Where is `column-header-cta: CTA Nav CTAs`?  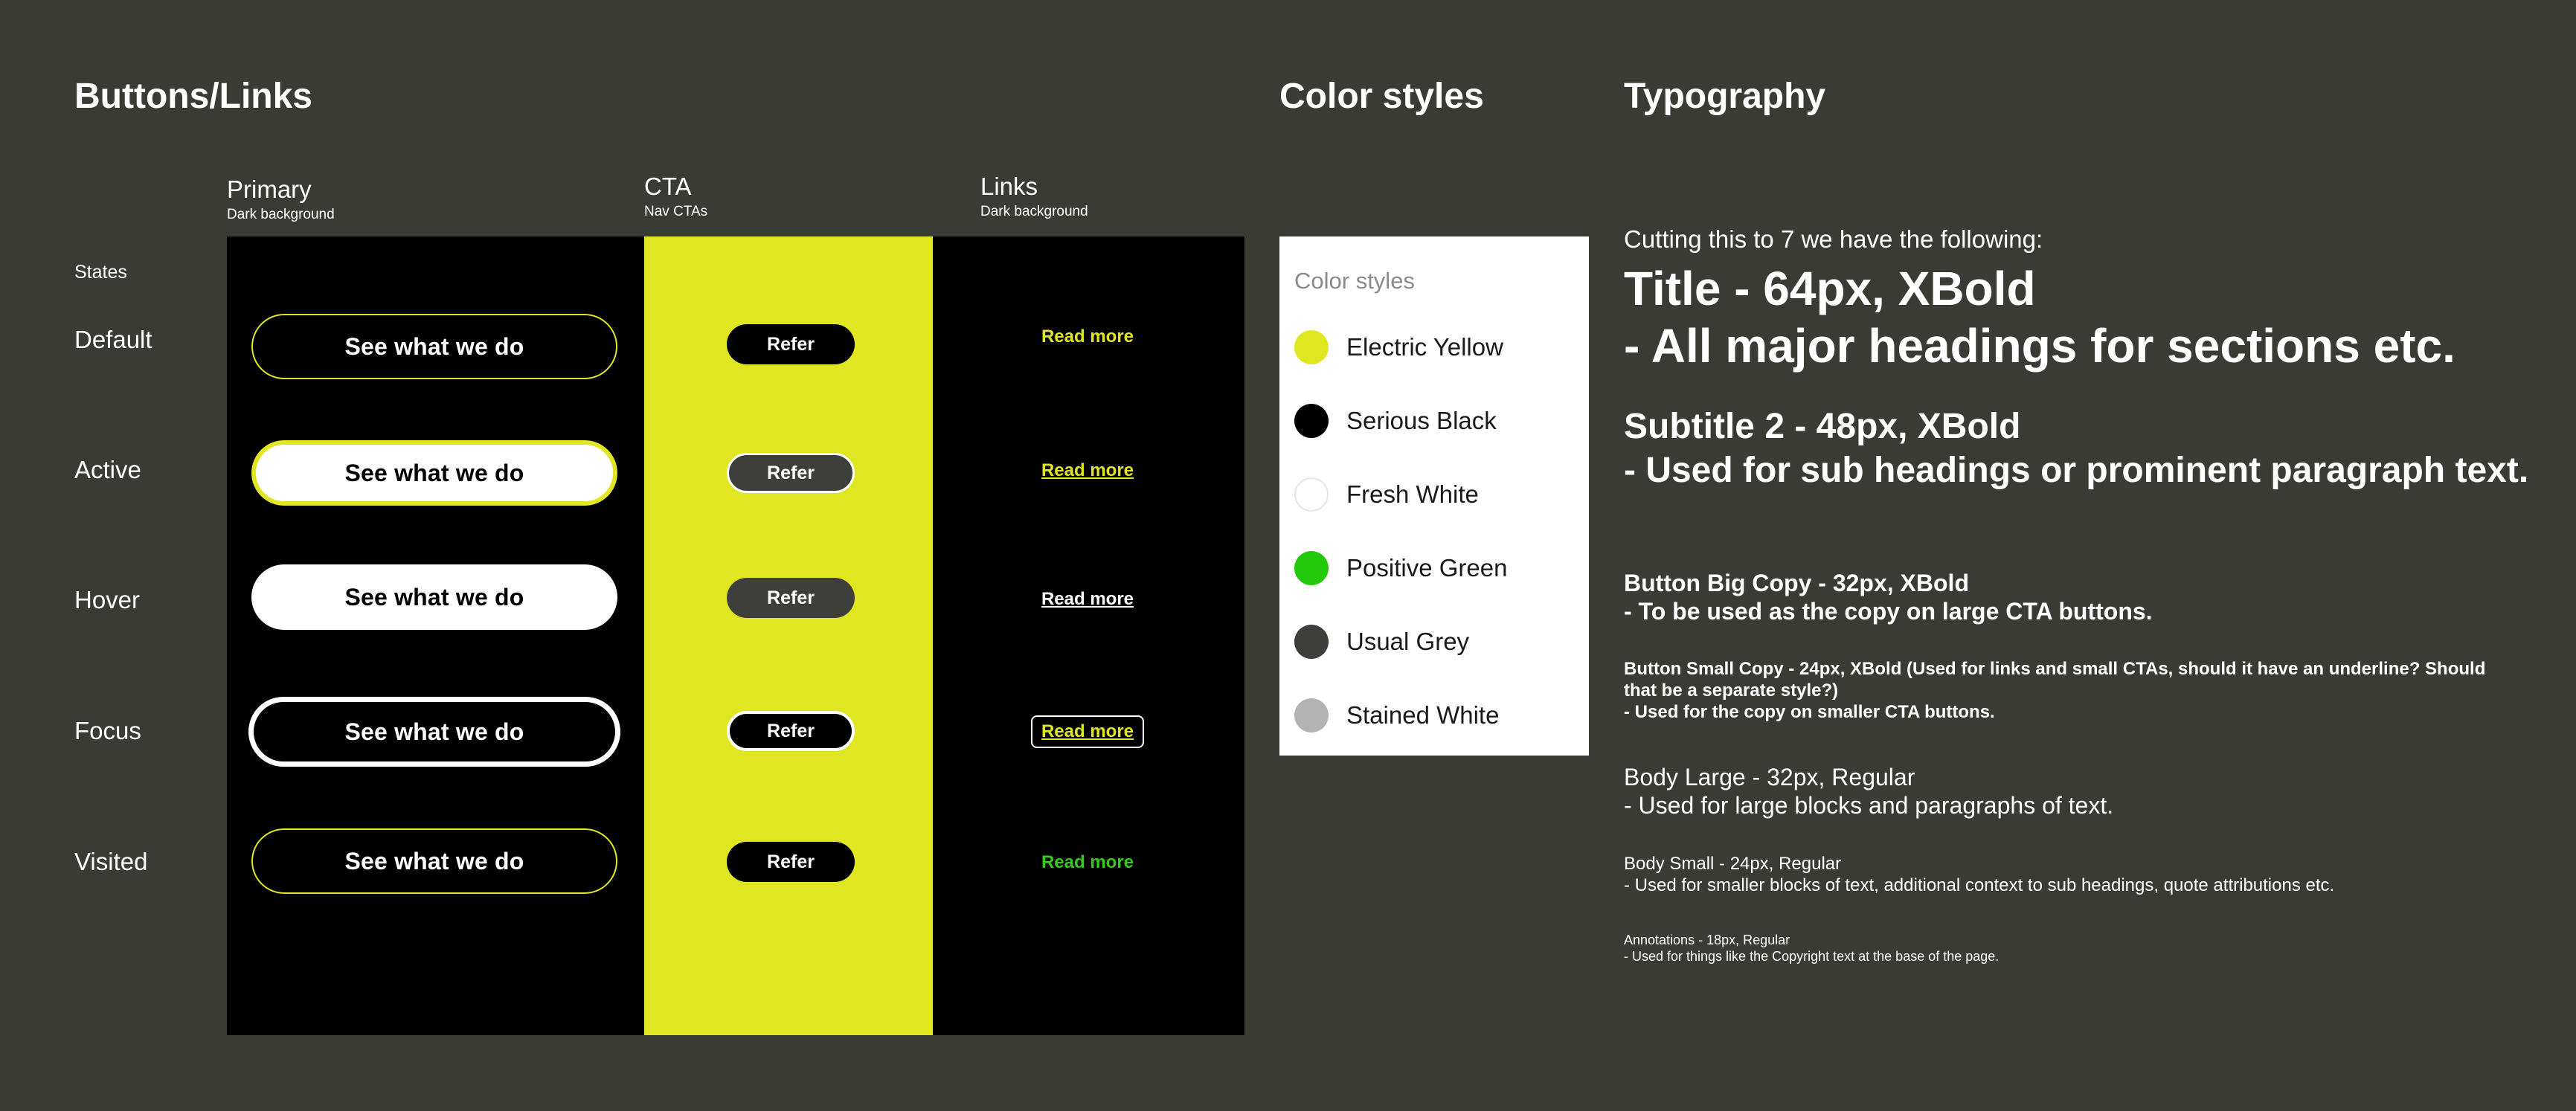 column-header-cta: CTA Nav CTAs is located at coordinates (675, 196).